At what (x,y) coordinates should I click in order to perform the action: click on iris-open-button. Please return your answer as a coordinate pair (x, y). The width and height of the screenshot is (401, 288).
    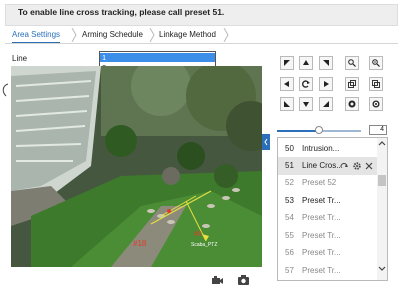
    Looking at the image, I should click on (352, 104).